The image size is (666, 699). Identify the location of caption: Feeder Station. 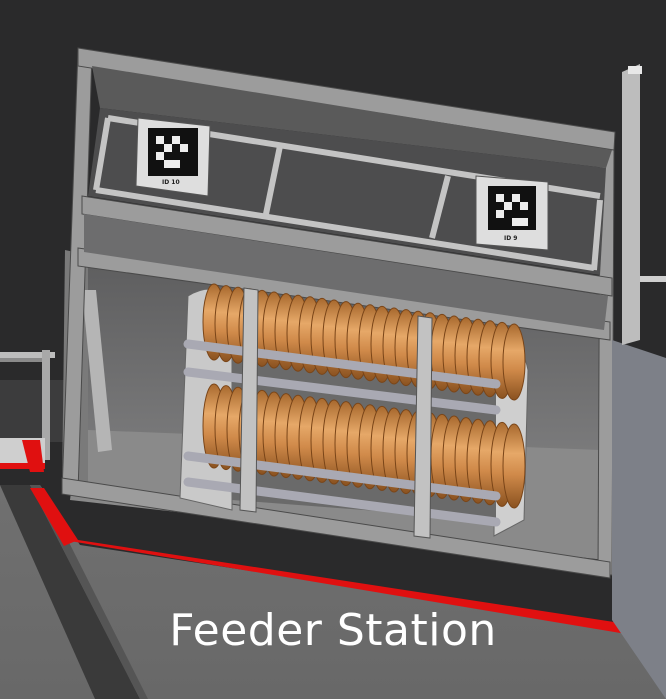
(333, 630).